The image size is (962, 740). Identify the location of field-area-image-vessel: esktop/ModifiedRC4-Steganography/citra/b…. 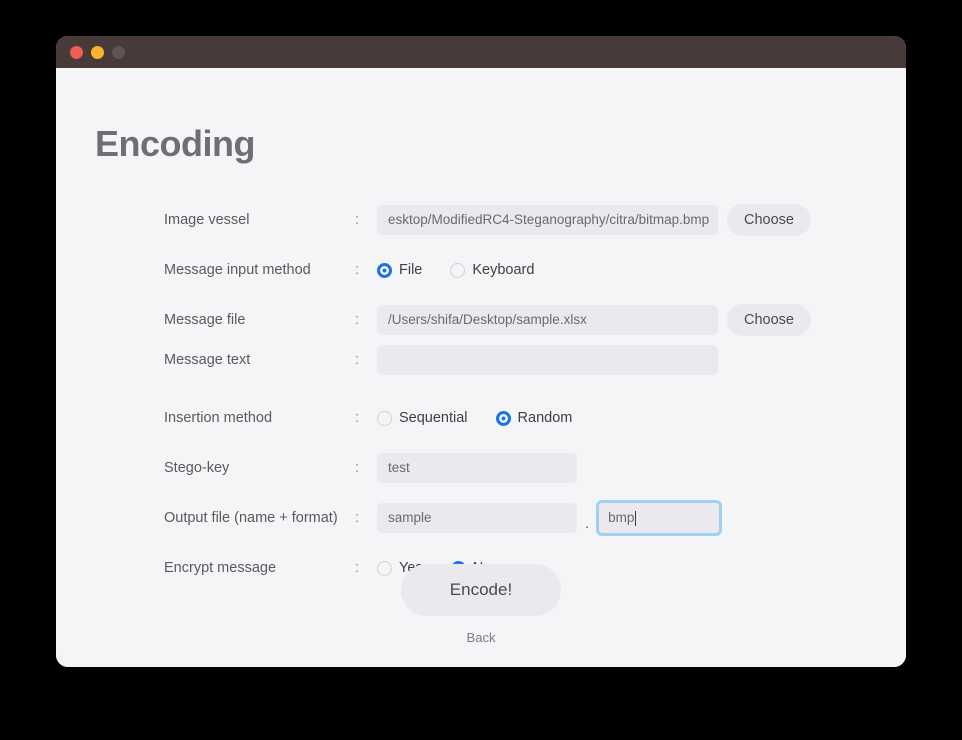
(594, 220).